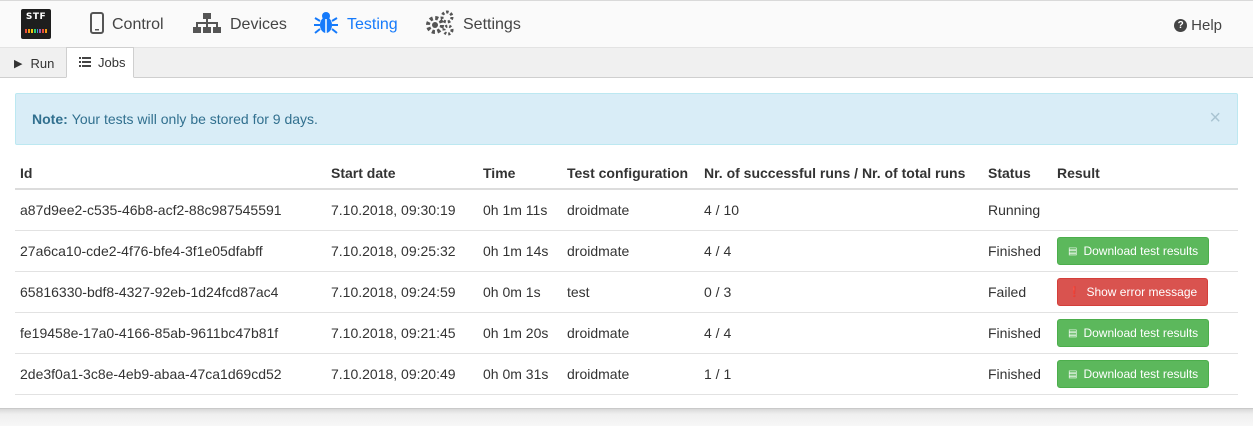 This screenshot has height=426, width=1253. I want to click on job-id: 2de3f0a1-3c8e-4eb9-abaa-47ca1d69cd52, so click(151, 374).